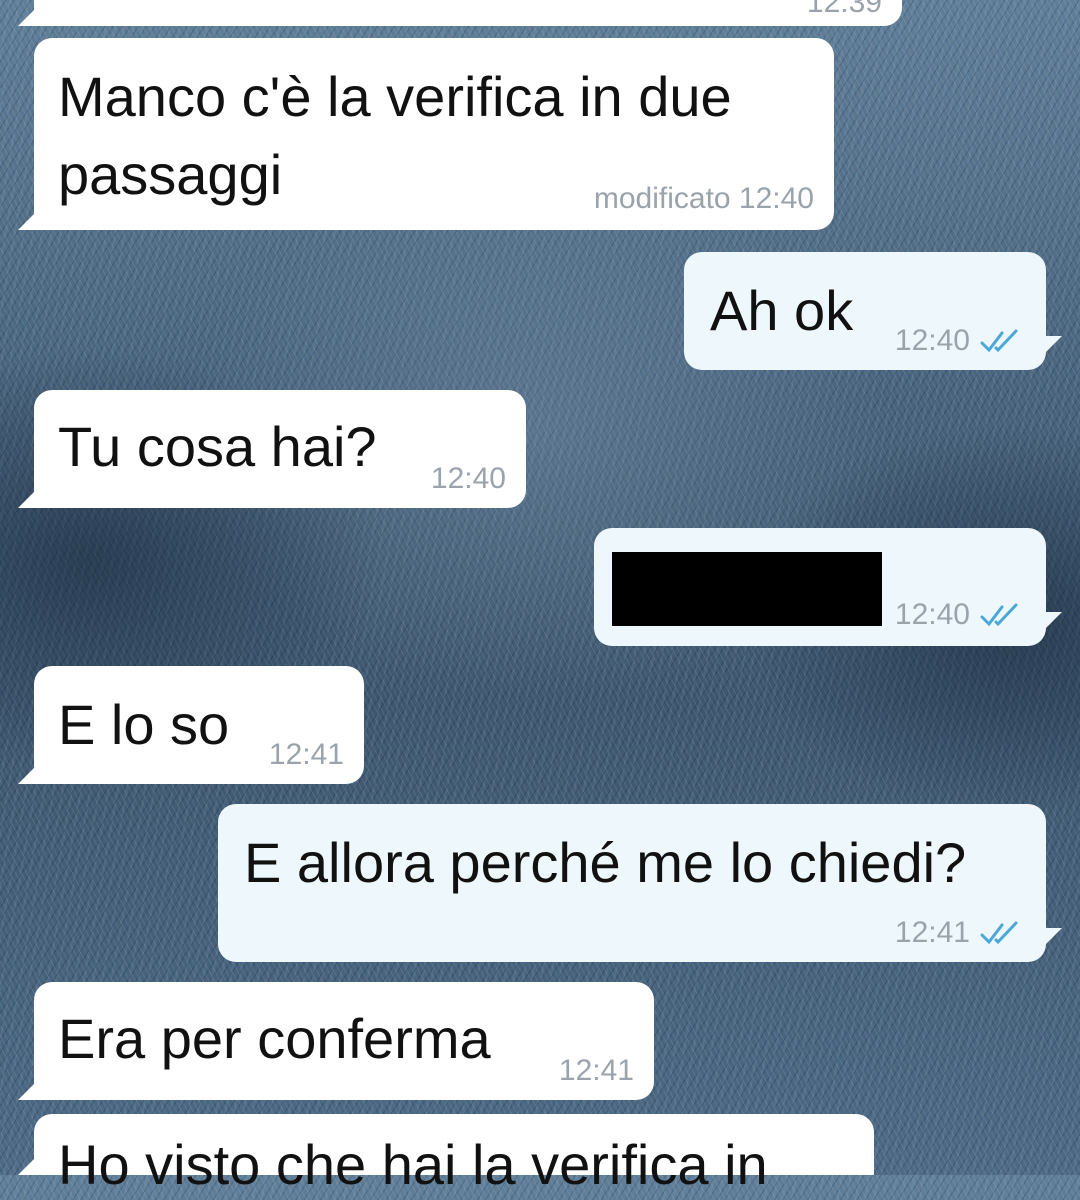 Image resolution: width=1080 pixels, height=1200 pixels. I want to click on message-text: Manco c'è la verifica in due, so click(395, 96).